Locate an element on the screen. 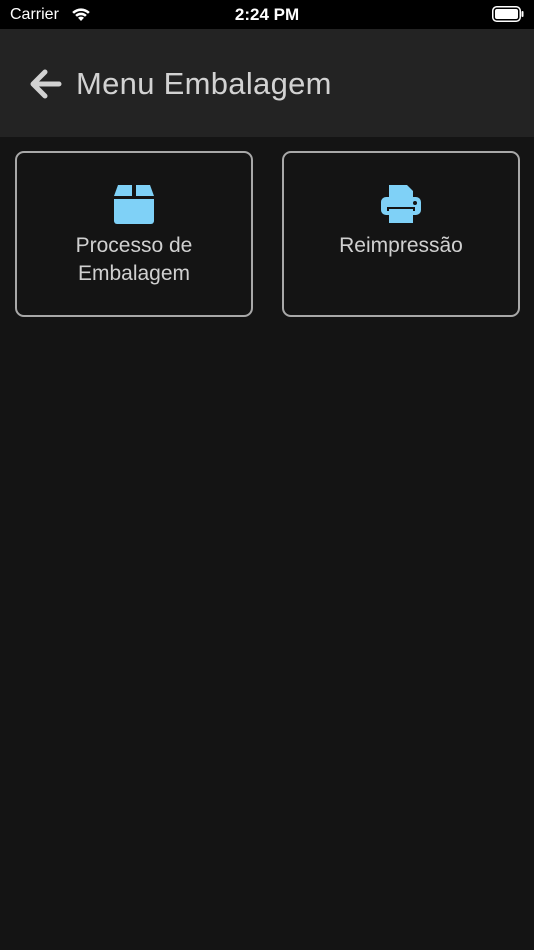 The height and width of the screenshot is (950, 534). page-title: Menu Embalagem is located at coordinates (204, 83).